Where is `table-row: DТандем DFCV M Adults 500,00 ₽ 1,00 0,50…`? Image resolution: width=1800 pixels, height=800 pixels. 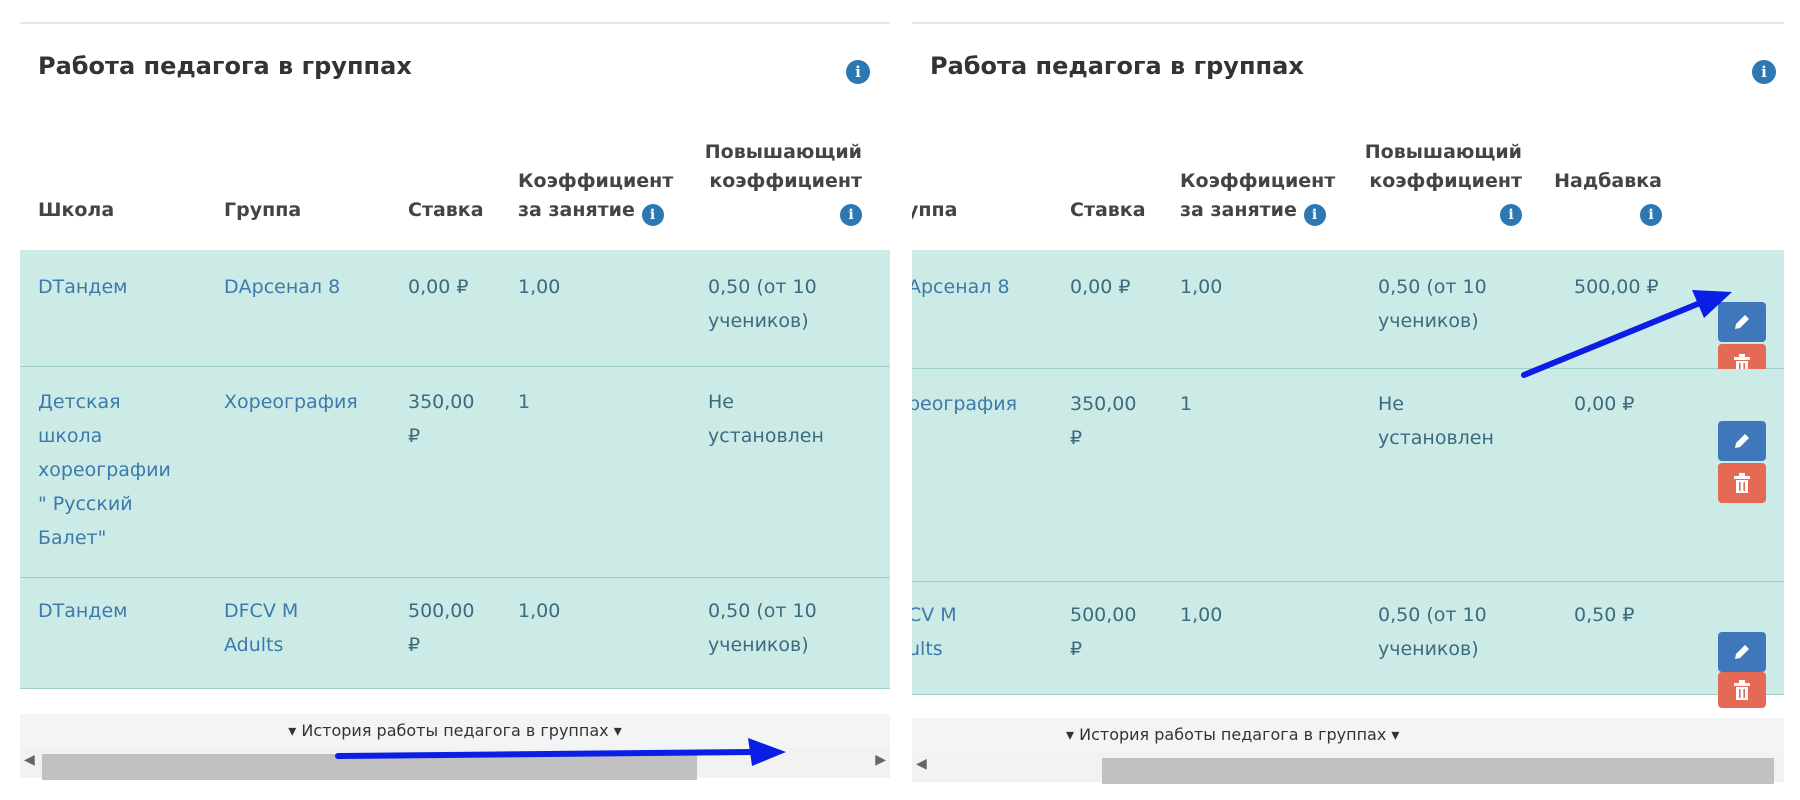 table-row: DТандем DFCV M Adults 500,00 ₽ 1,00 0,50… is located at coordinates (455, 633).